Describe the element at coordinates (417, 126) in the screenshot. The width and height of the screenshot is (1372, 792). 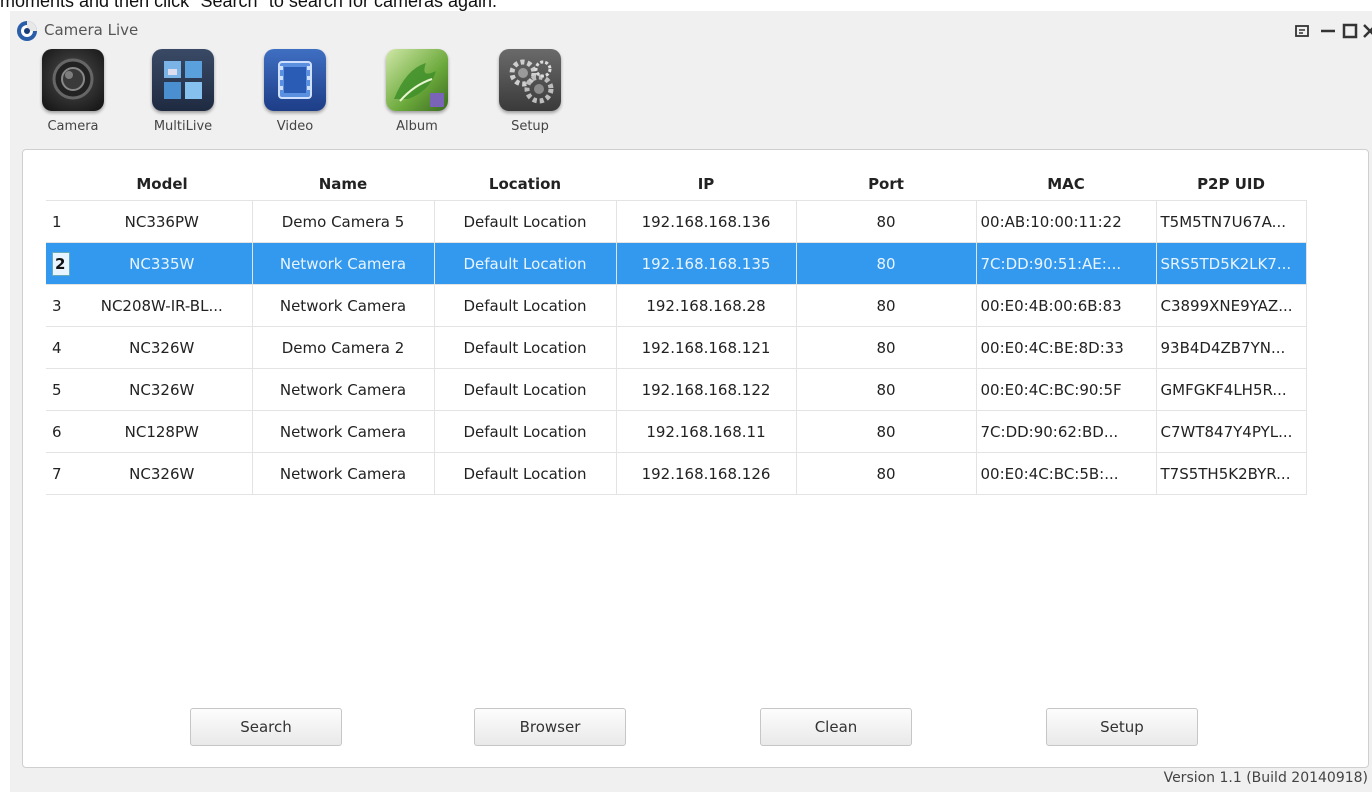
I see `tool-album-label: Album` at that location.